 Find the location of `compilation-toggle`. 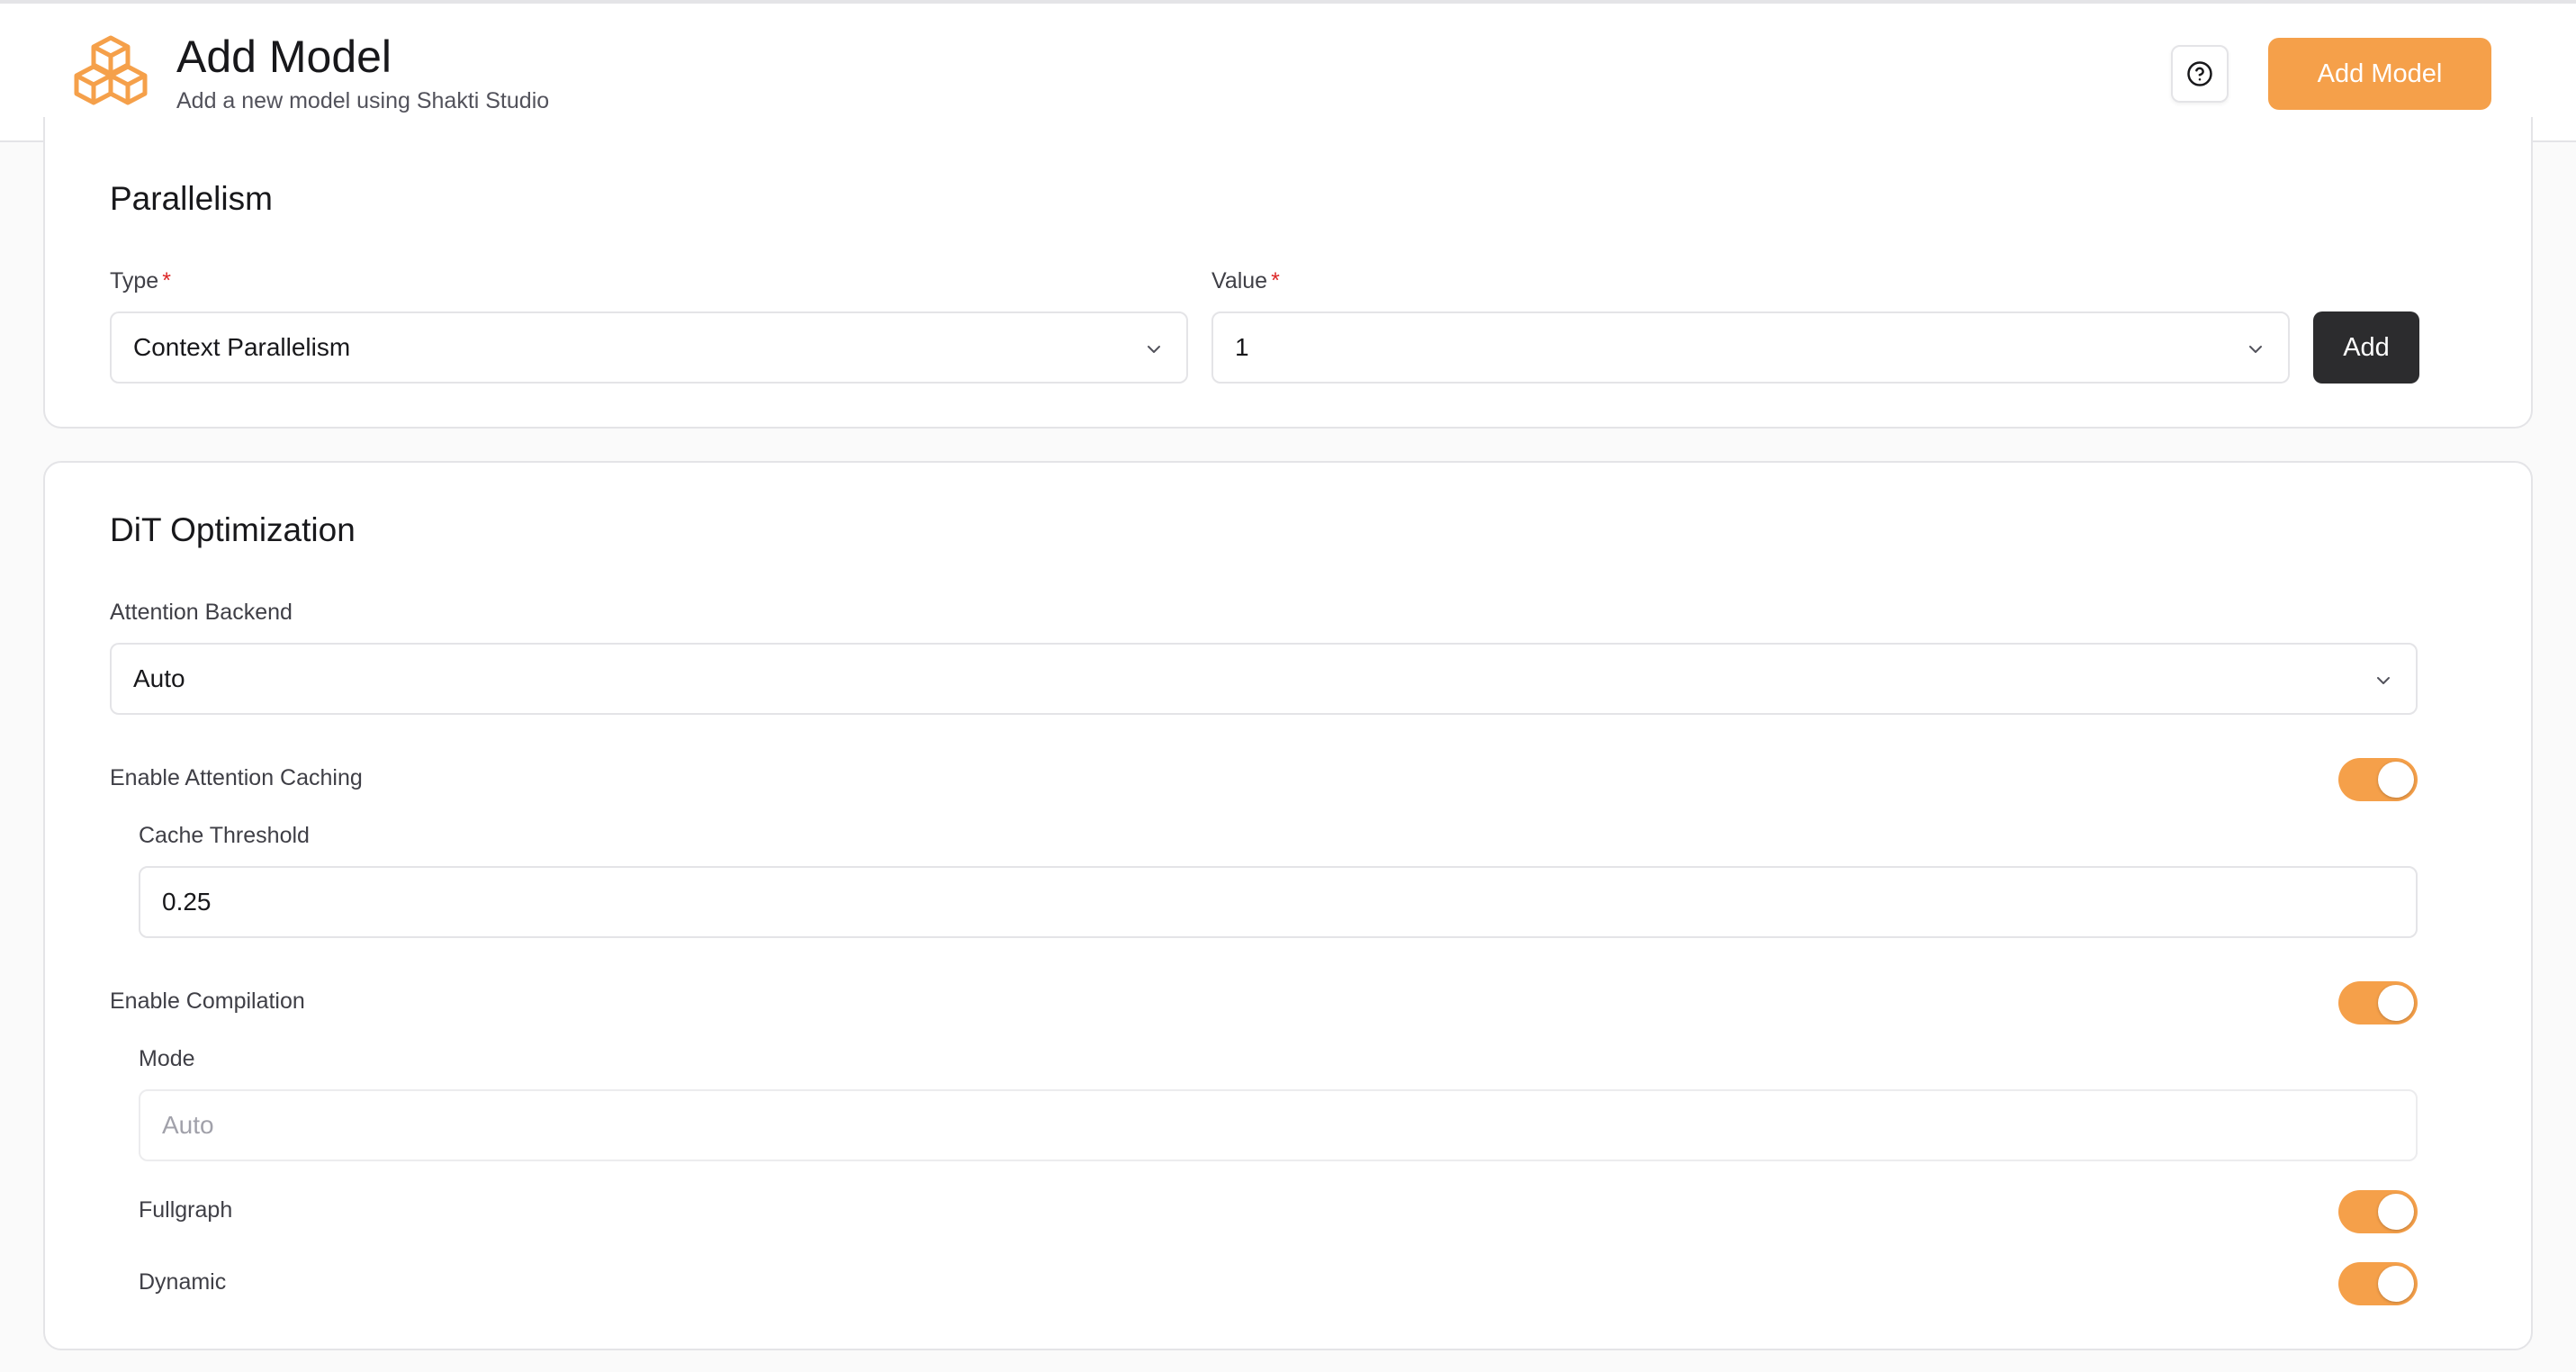

compilation-toggle is located at coordinates (2378, 1002).